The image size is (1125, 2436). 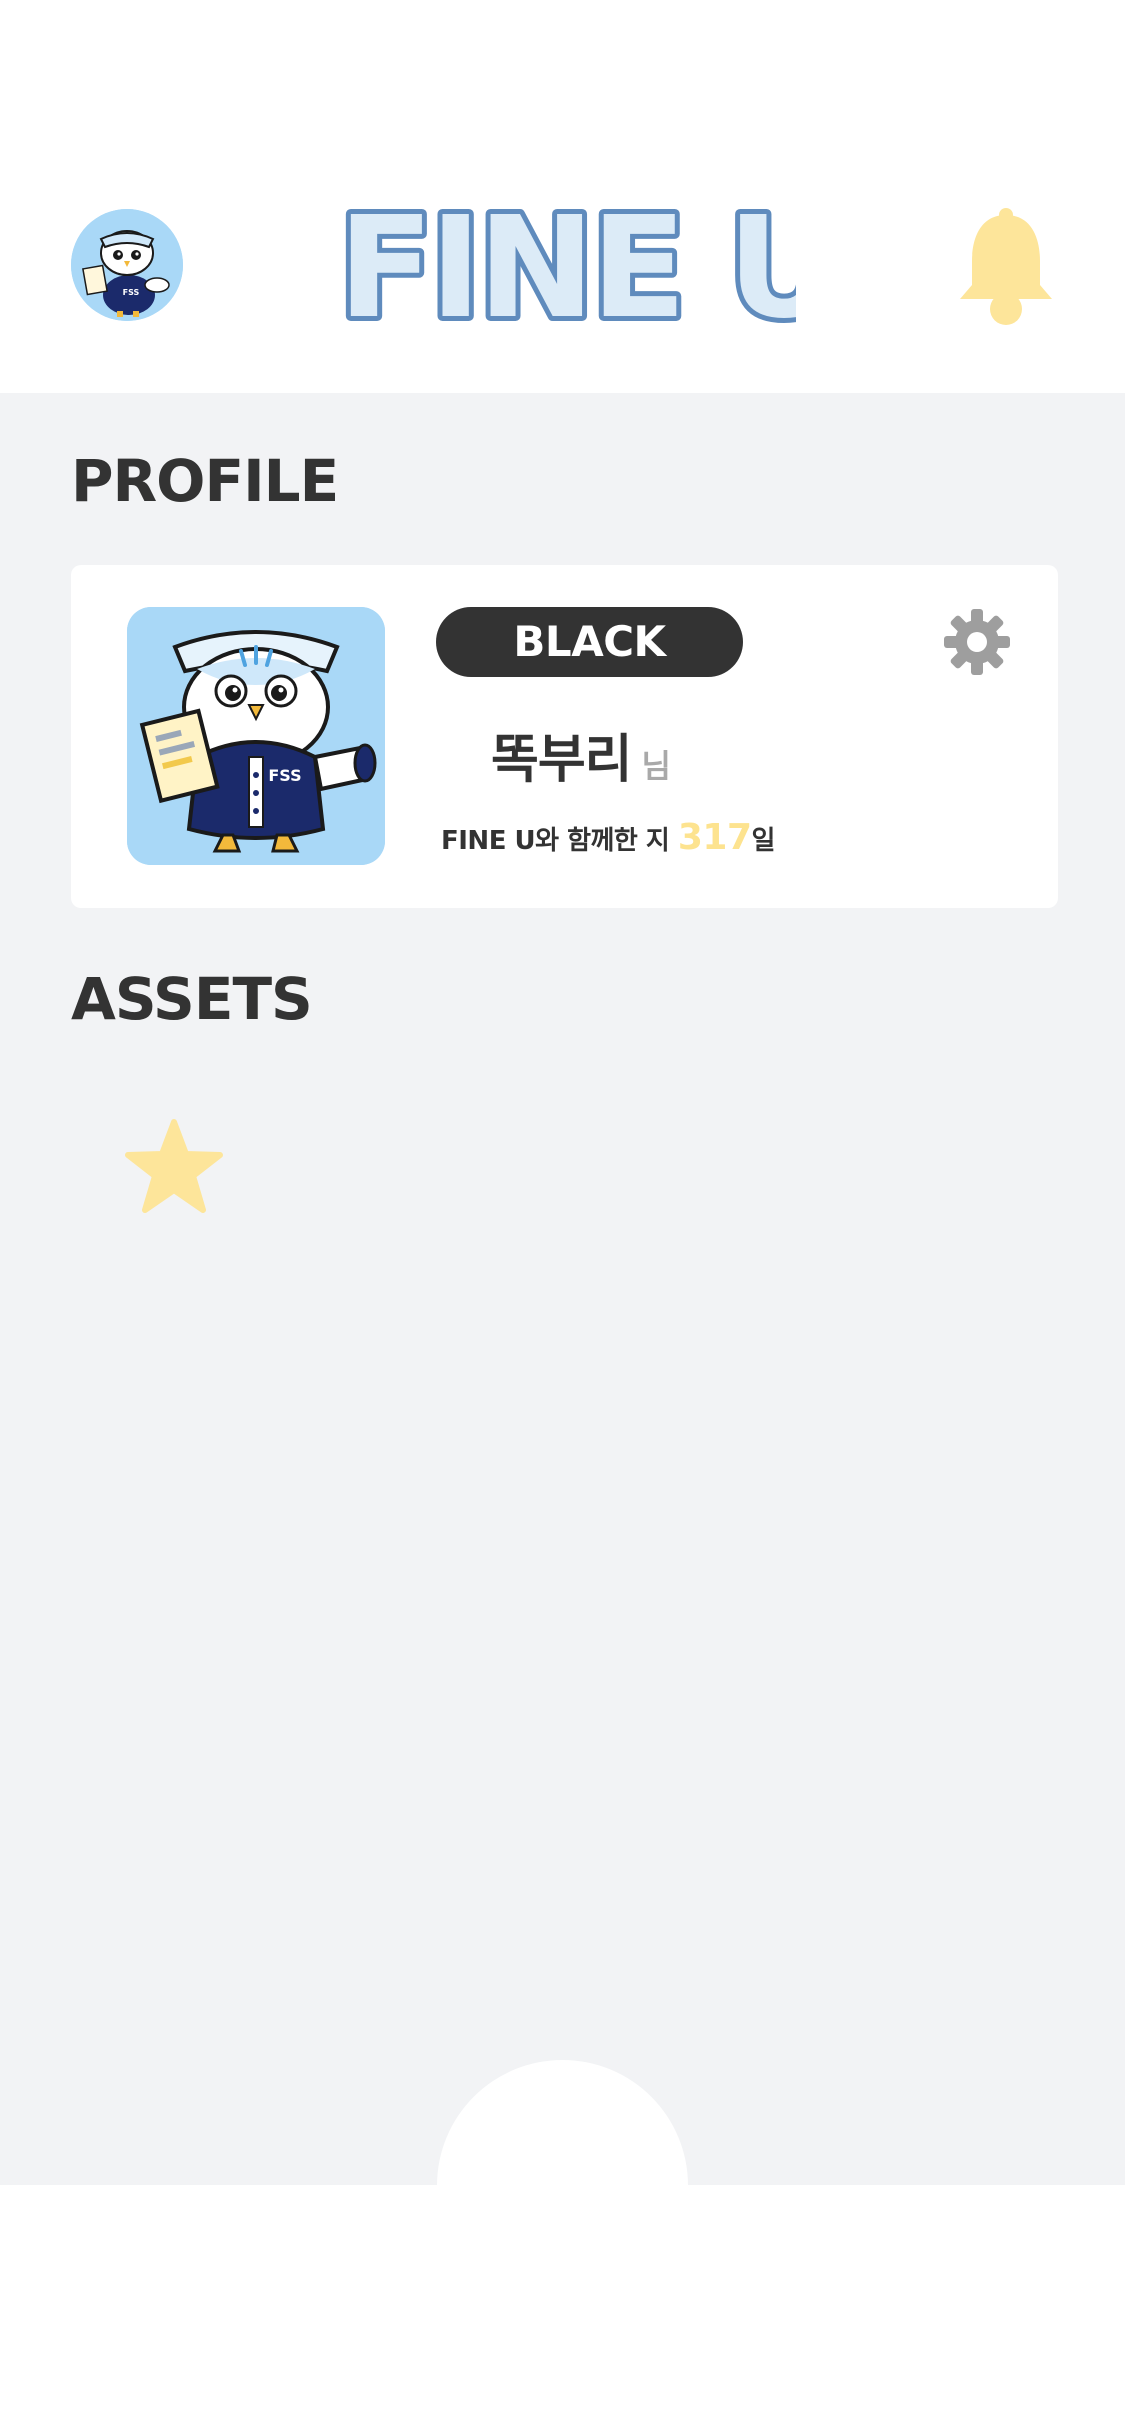 I want to click on app-logo: FINE U, so click(x=563, y=264).